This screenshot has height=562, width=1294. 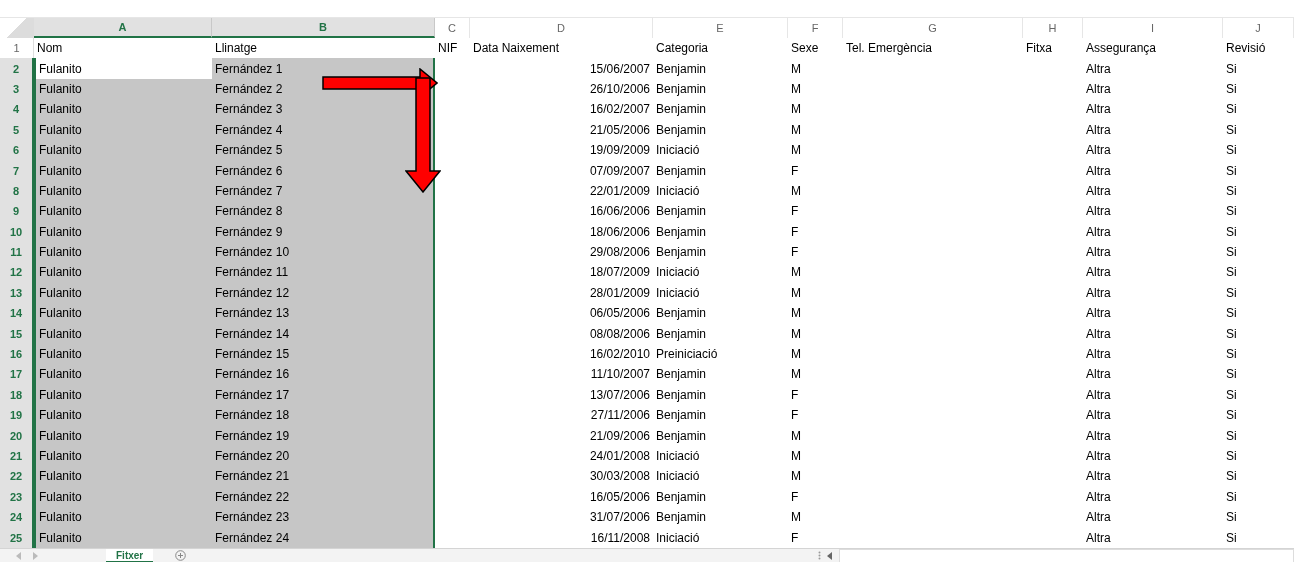 I want to click on table-cell: Fernández 23, so click(x=323, y=517).